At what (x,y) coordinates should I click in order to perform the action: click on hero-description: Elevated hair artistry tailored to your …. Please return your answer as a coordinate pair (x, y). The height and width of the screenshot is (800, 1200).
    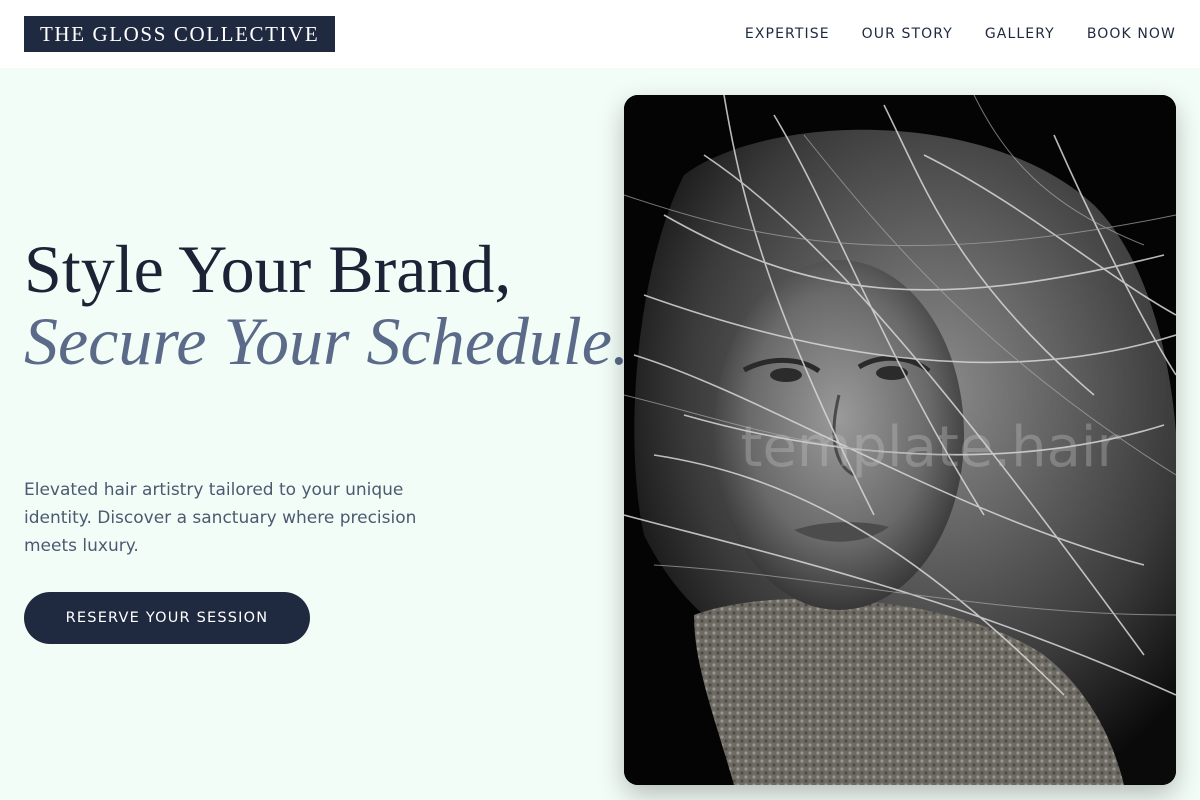
    Looking at the image, I should click on (220, 518).